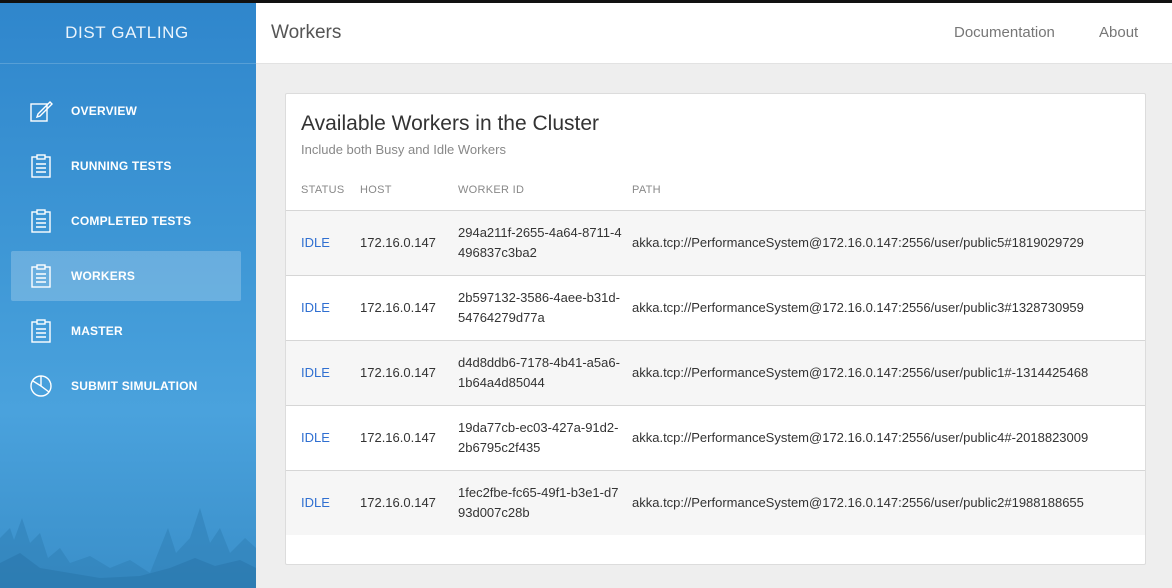 Image resolution: width=1172 pixels, height=588 pixels. What do you see at coordinates (539, 307) in the screenshot?
I see `worker-id-cell: 2b597132-3586-4aee-b31d-54764279d77a` at bounding box center [539, 307].